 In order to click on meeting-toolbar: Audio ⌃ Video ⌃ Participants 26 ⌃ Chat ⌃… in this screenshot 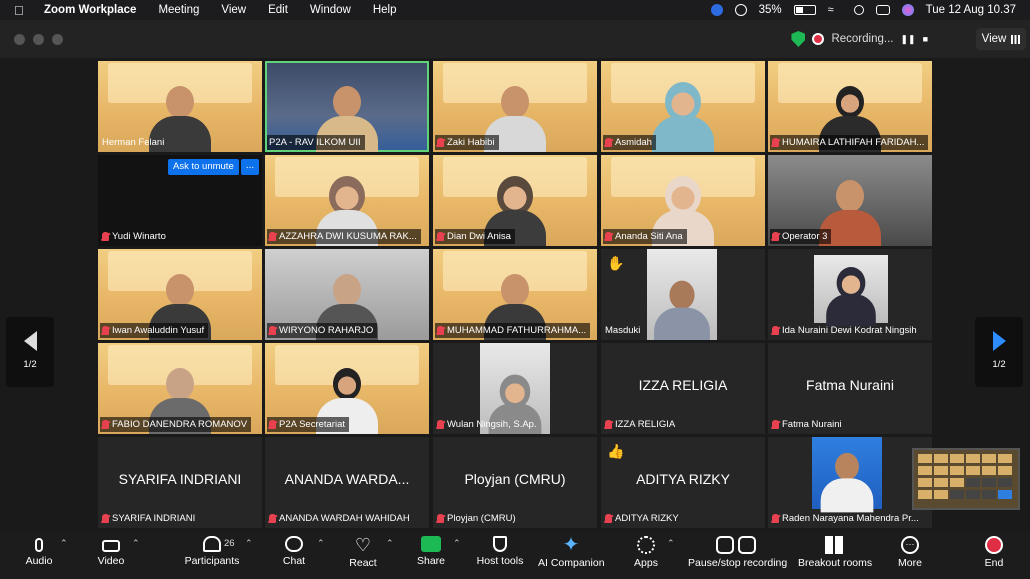, I will do `click(515, 555)`.